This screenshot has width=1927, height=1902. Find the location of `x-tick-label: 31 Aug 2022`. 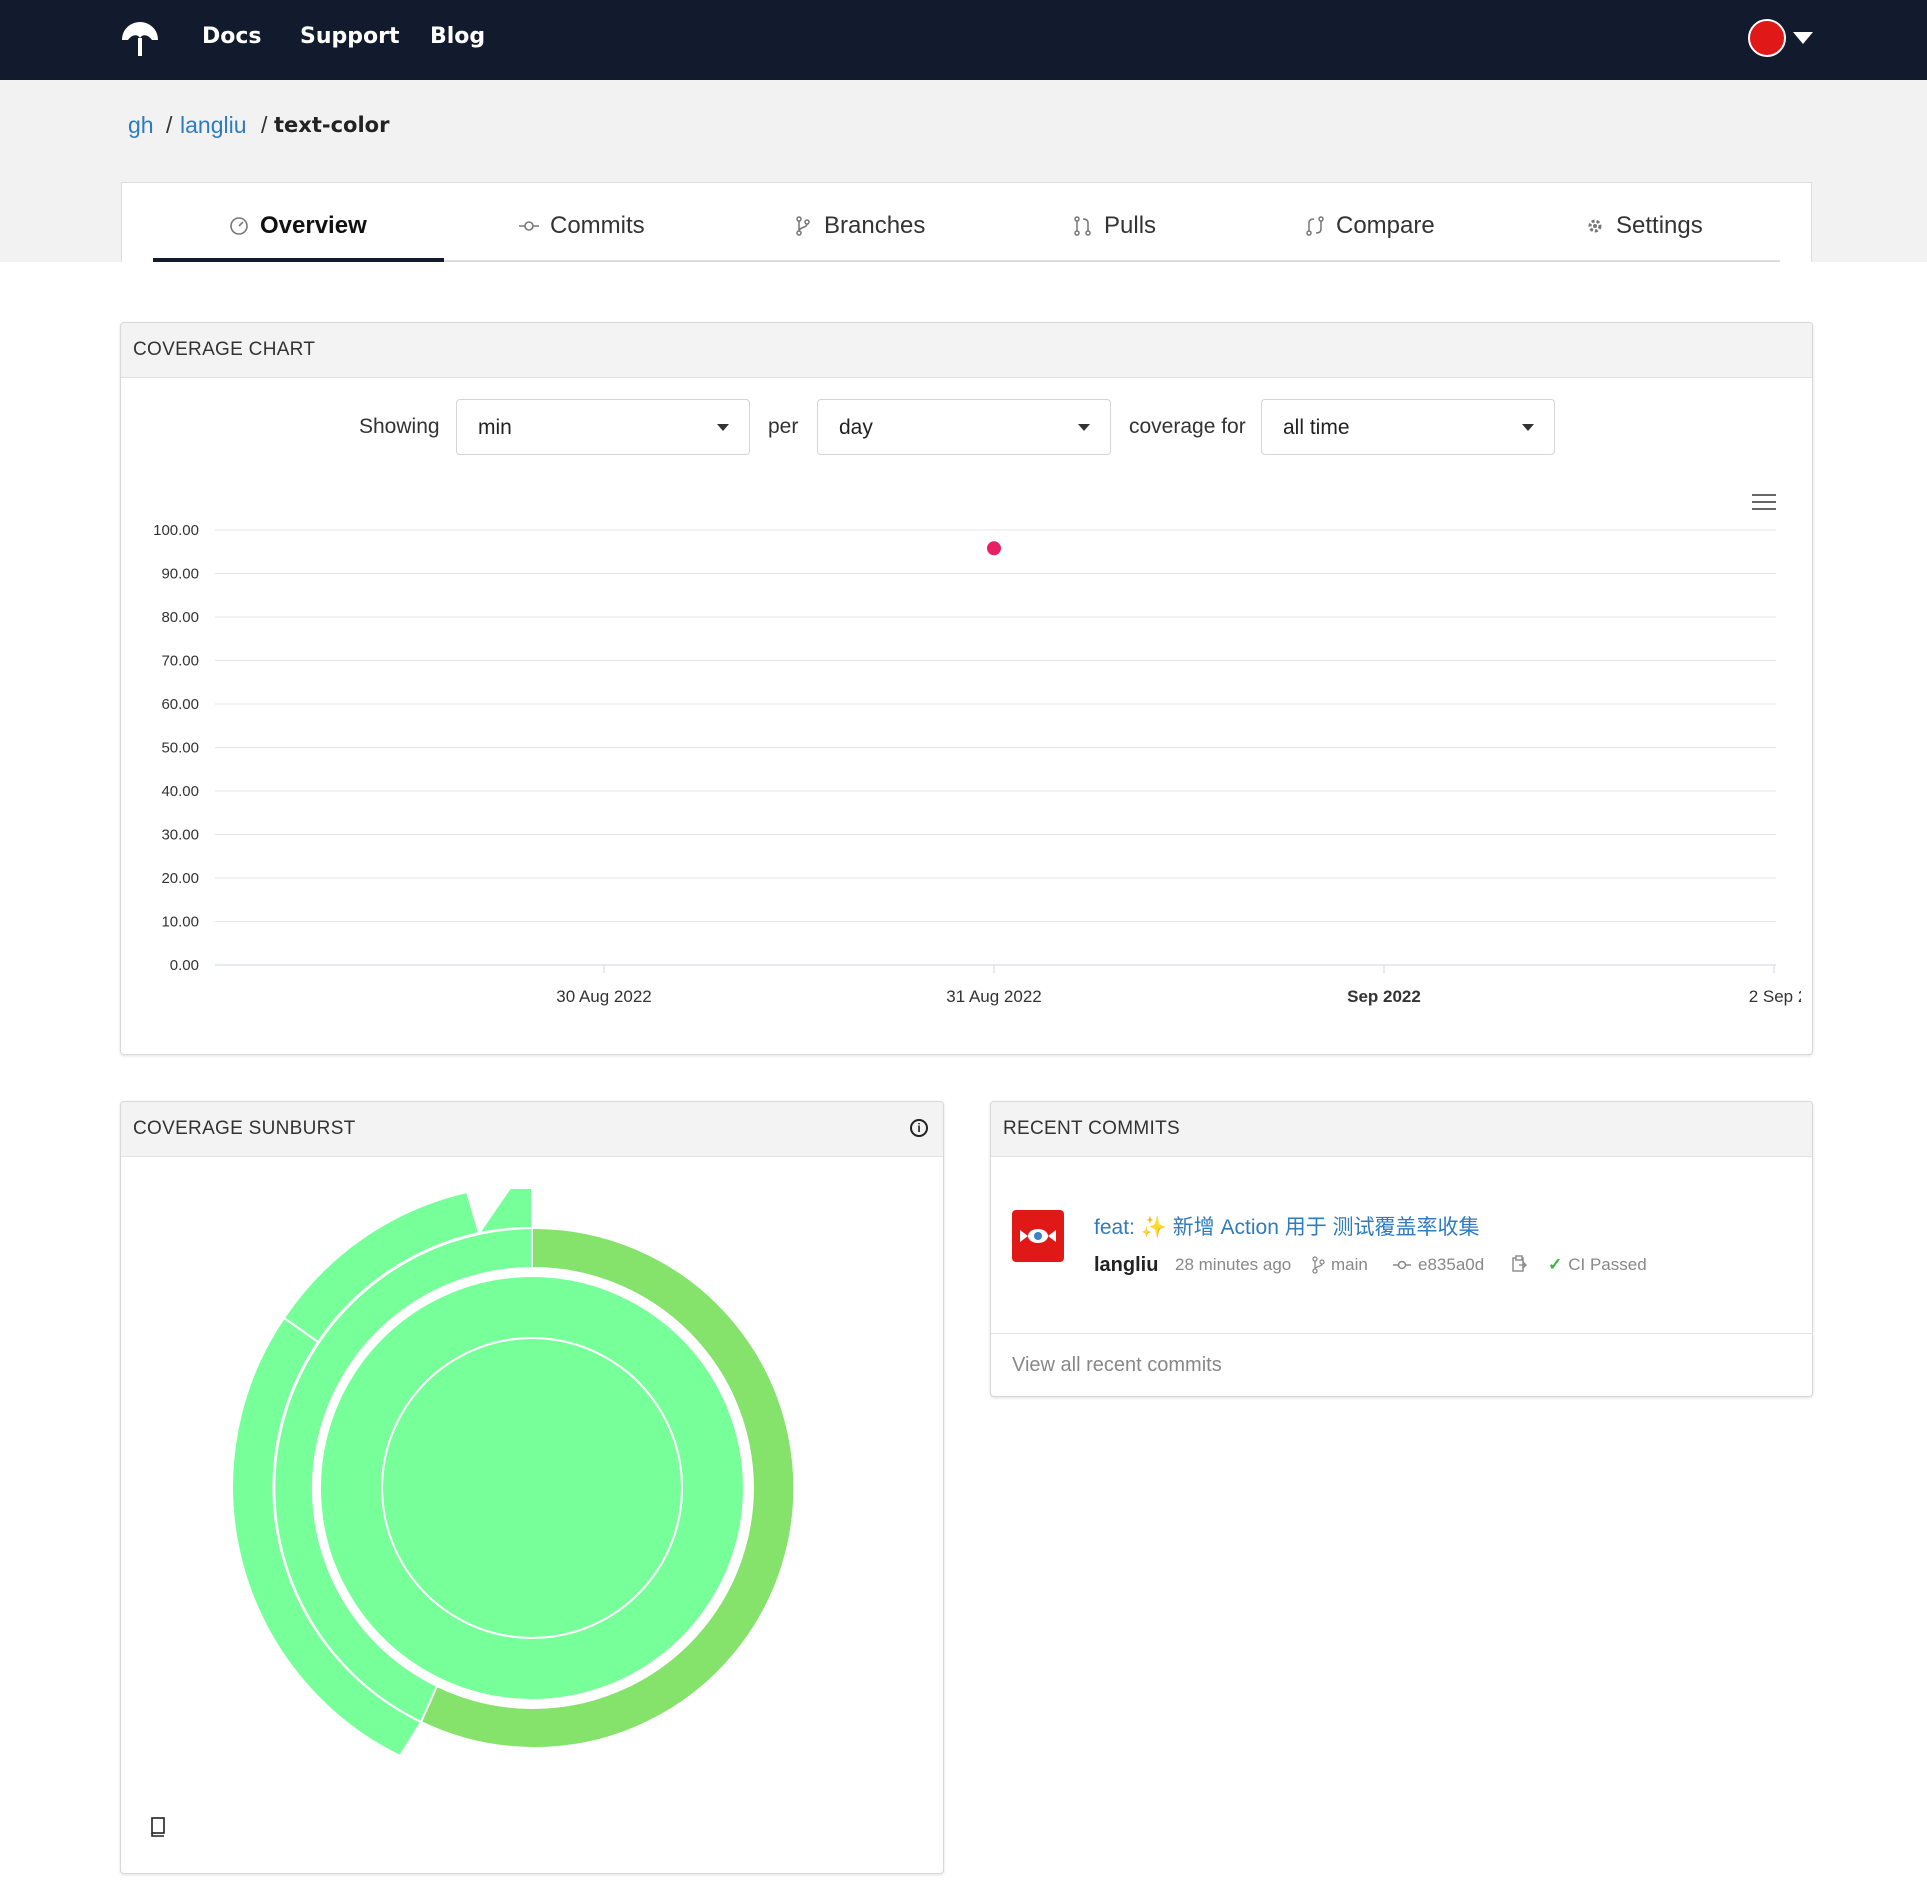

x-tick-label: 31 Aug 2022 is located at coordinates (993, 996).